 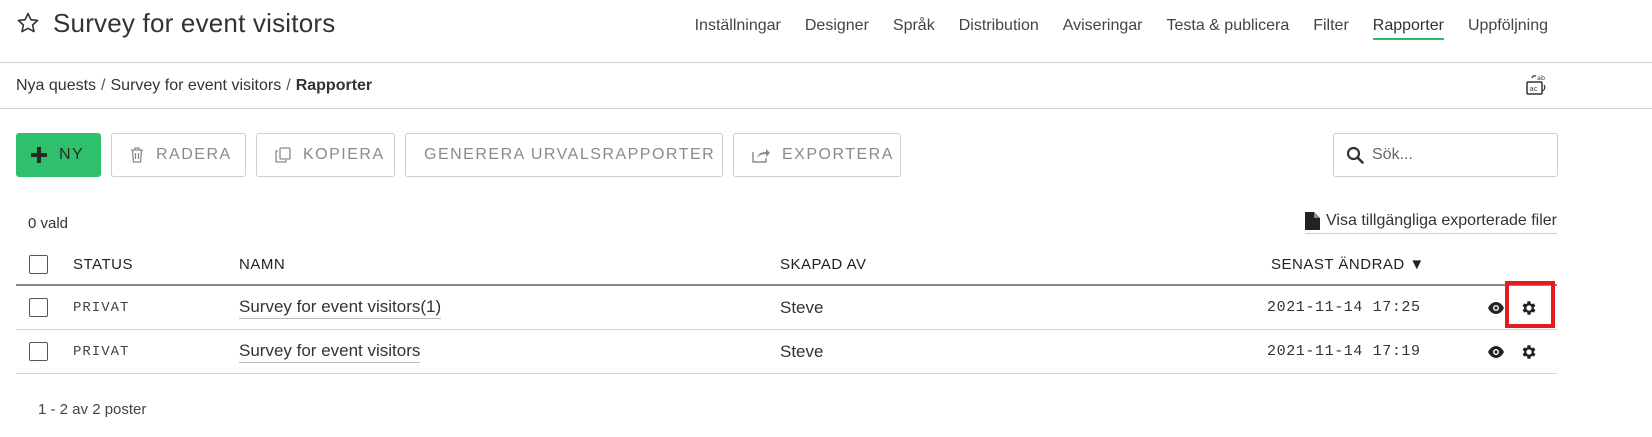 I want to click on gear-icon, so click(x=1529, y=352).